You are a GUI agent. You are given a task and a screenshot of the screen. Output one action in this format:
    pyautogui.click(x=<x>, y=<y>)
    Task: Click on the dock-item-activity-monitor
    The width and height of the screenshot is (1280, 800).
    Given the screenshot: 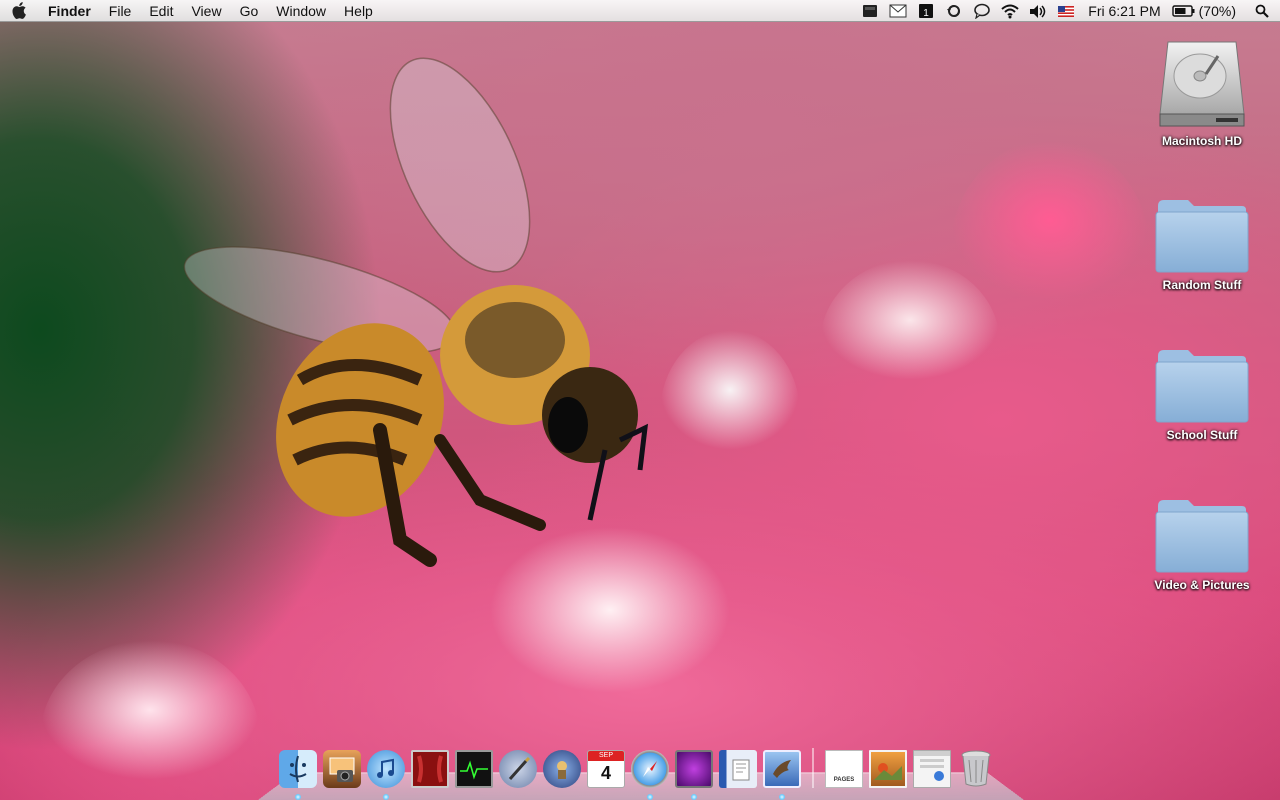 What is the action you would take?
    pyautogui.click(x=474, y=773)
    